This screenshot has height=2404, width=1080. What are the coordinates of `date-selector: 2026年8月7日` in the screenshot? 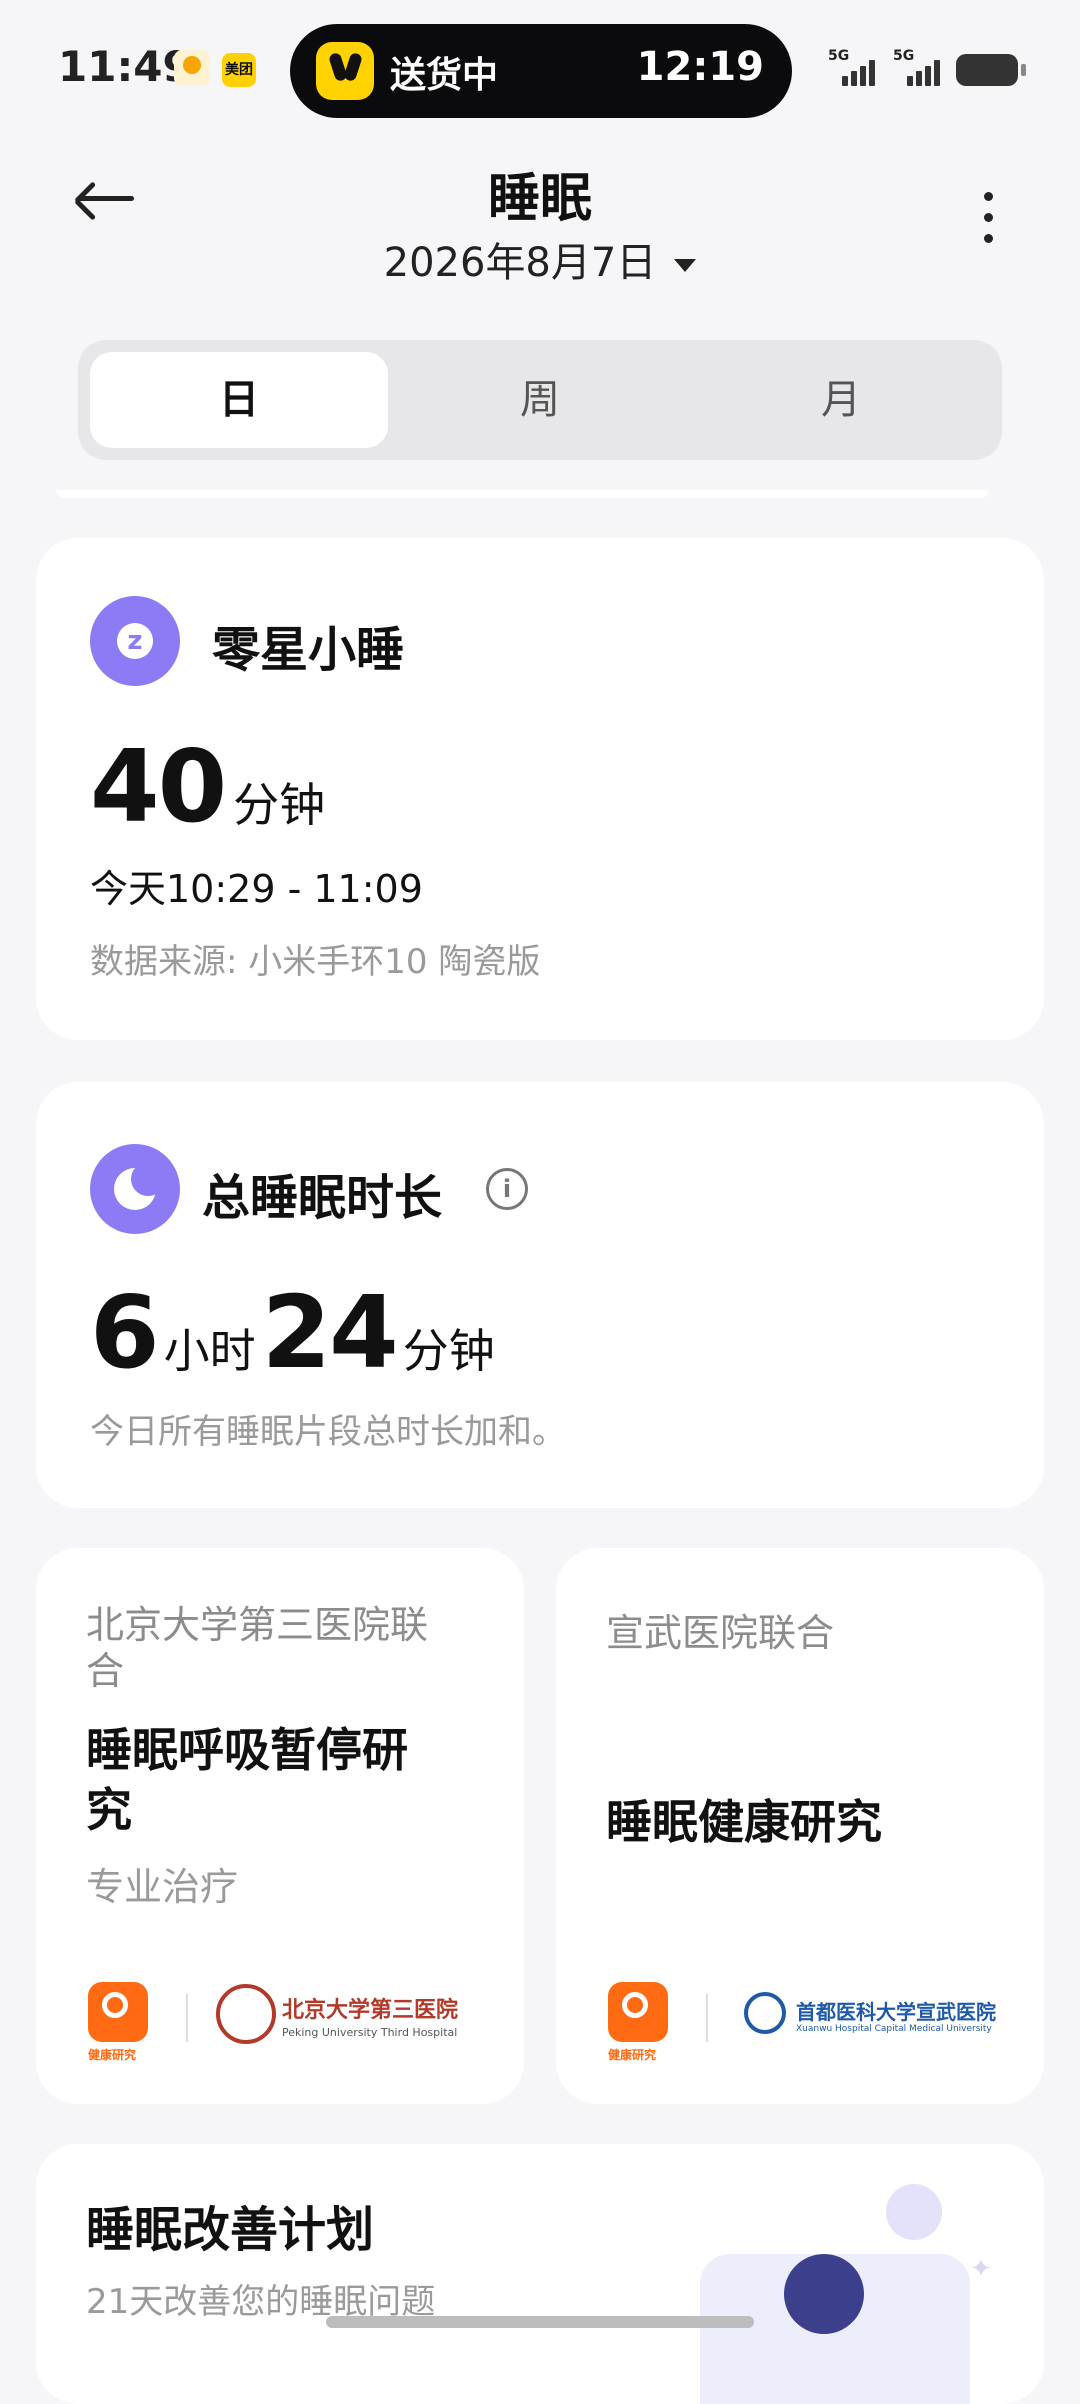 It's located at (540, 259).